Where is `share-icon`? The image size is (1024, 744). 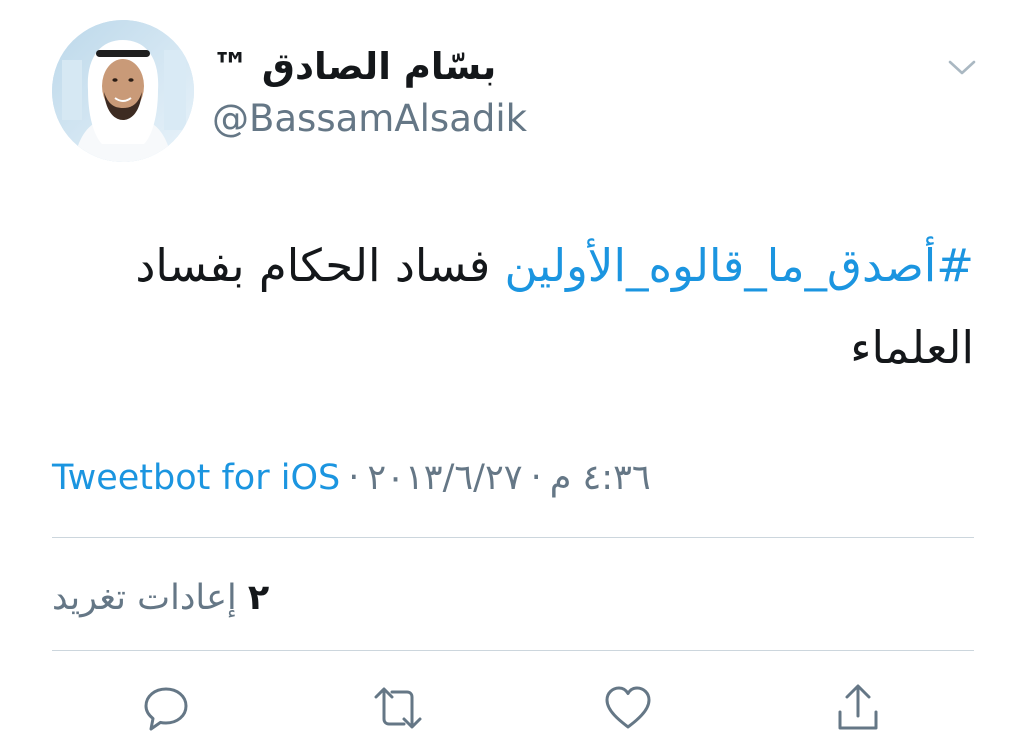
share-icon is located at coordinates (858, 707).